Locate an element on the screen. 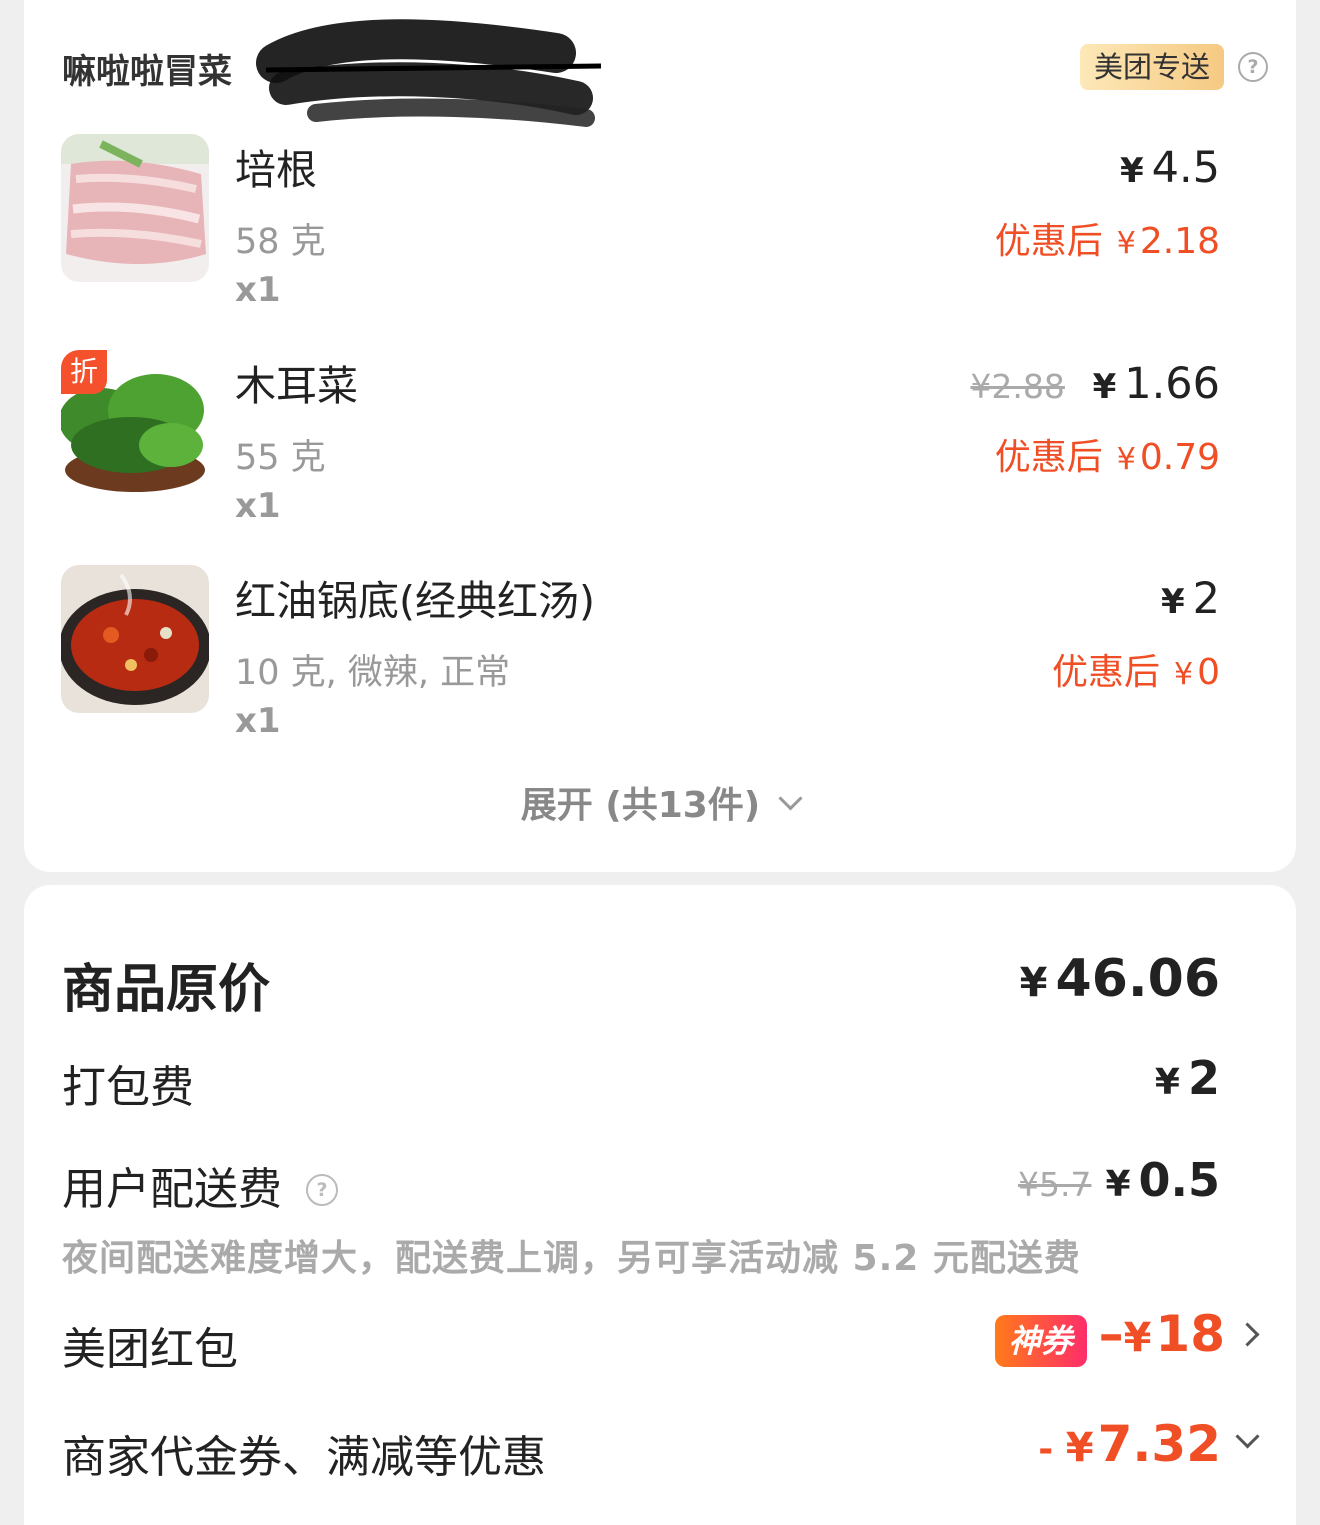 The image size is (1320, 1525). item-price-value: 1.66 is located at coordinates (1172, 384).